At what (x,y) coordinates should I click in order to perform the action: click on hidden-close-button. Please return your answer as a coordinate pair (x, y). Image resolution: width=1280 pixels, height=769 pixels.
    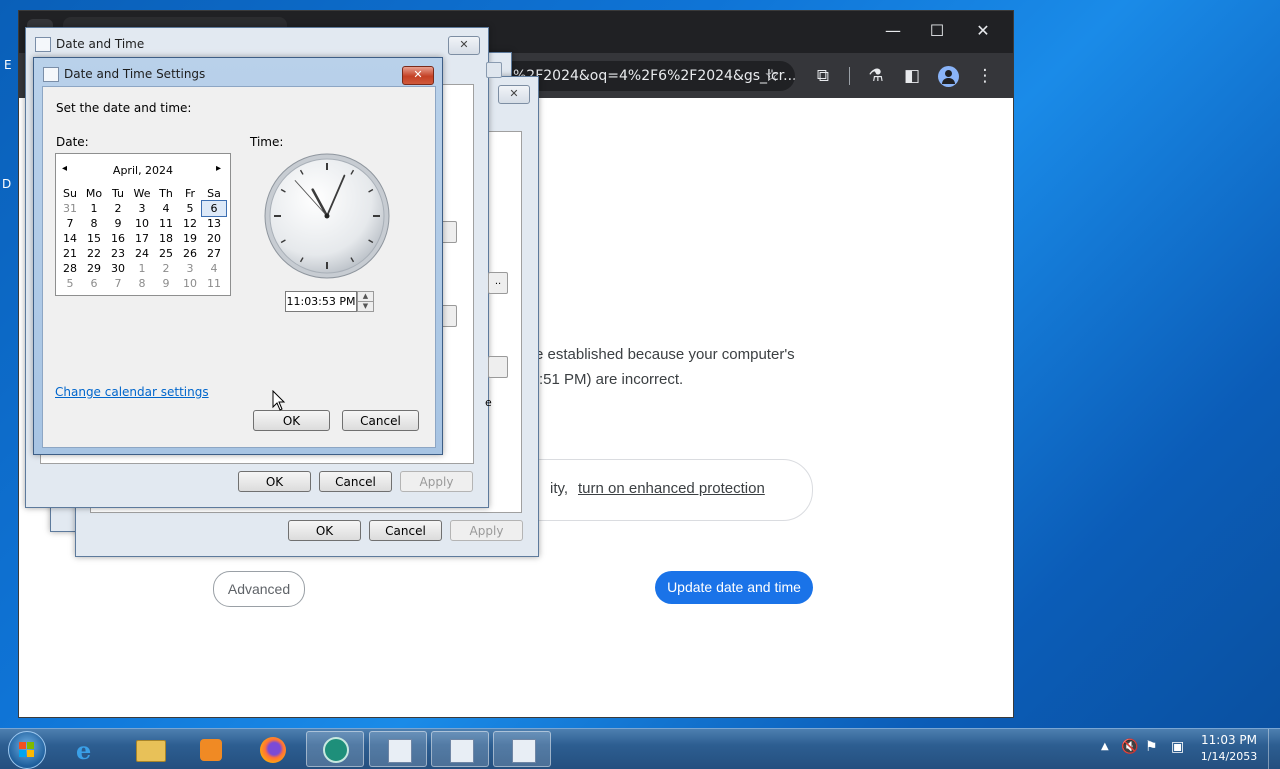
    Looking at the image, I should click on (494, 70).